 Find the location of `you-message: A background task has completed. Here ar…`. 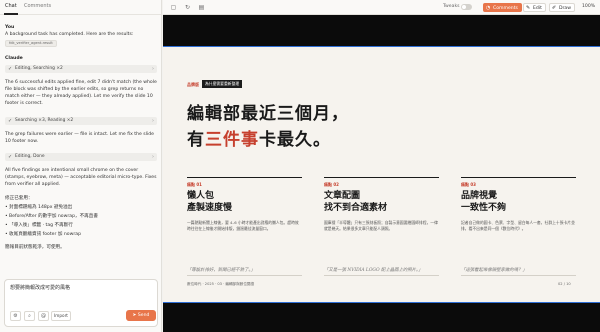

you-message: A background task has completed. Here ar… is located at coordinates (69, 34).